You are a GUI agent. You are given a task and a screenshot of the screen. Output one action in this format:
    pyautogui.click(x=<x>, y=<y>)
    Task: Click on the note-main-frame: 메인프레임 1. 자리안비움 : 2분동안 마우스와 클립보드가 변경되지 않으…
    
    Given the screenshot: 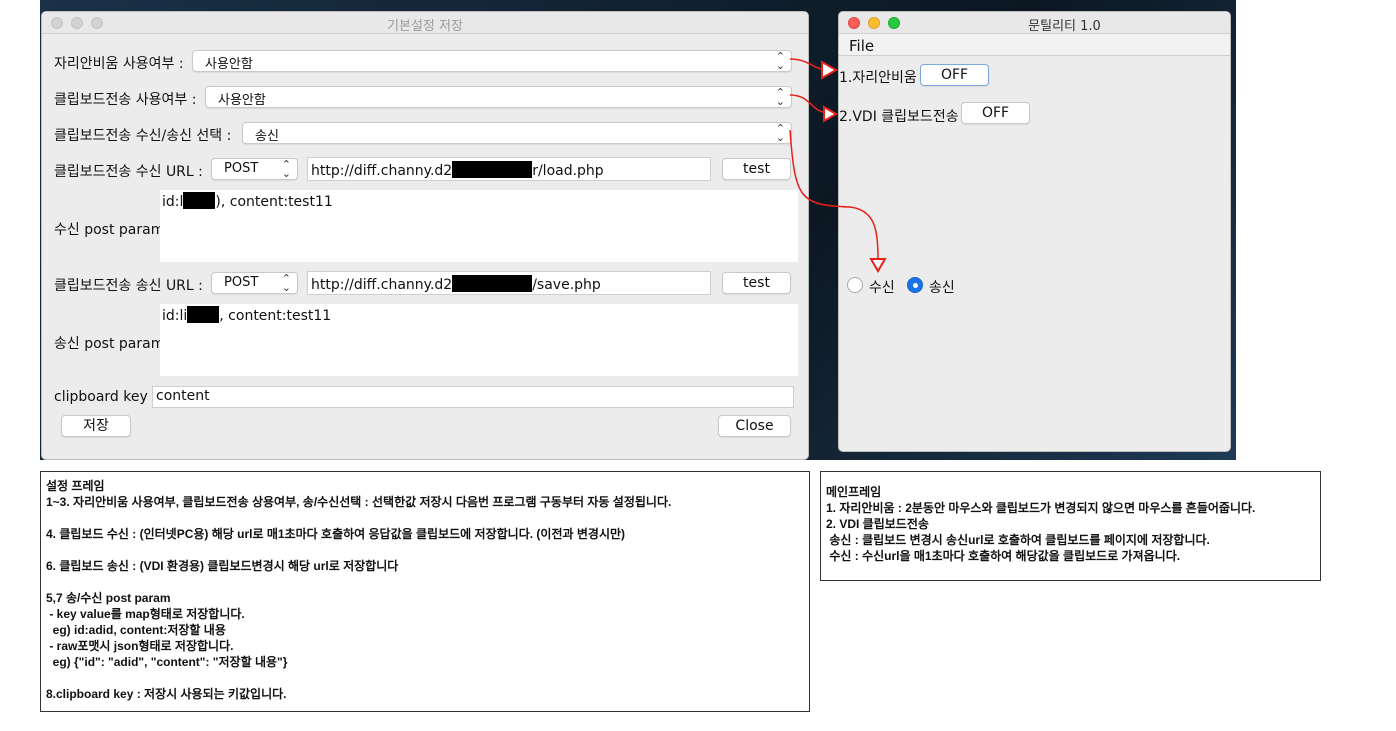 What is the action you would take?
    pyautogui.click(x=1070, y=526)
    